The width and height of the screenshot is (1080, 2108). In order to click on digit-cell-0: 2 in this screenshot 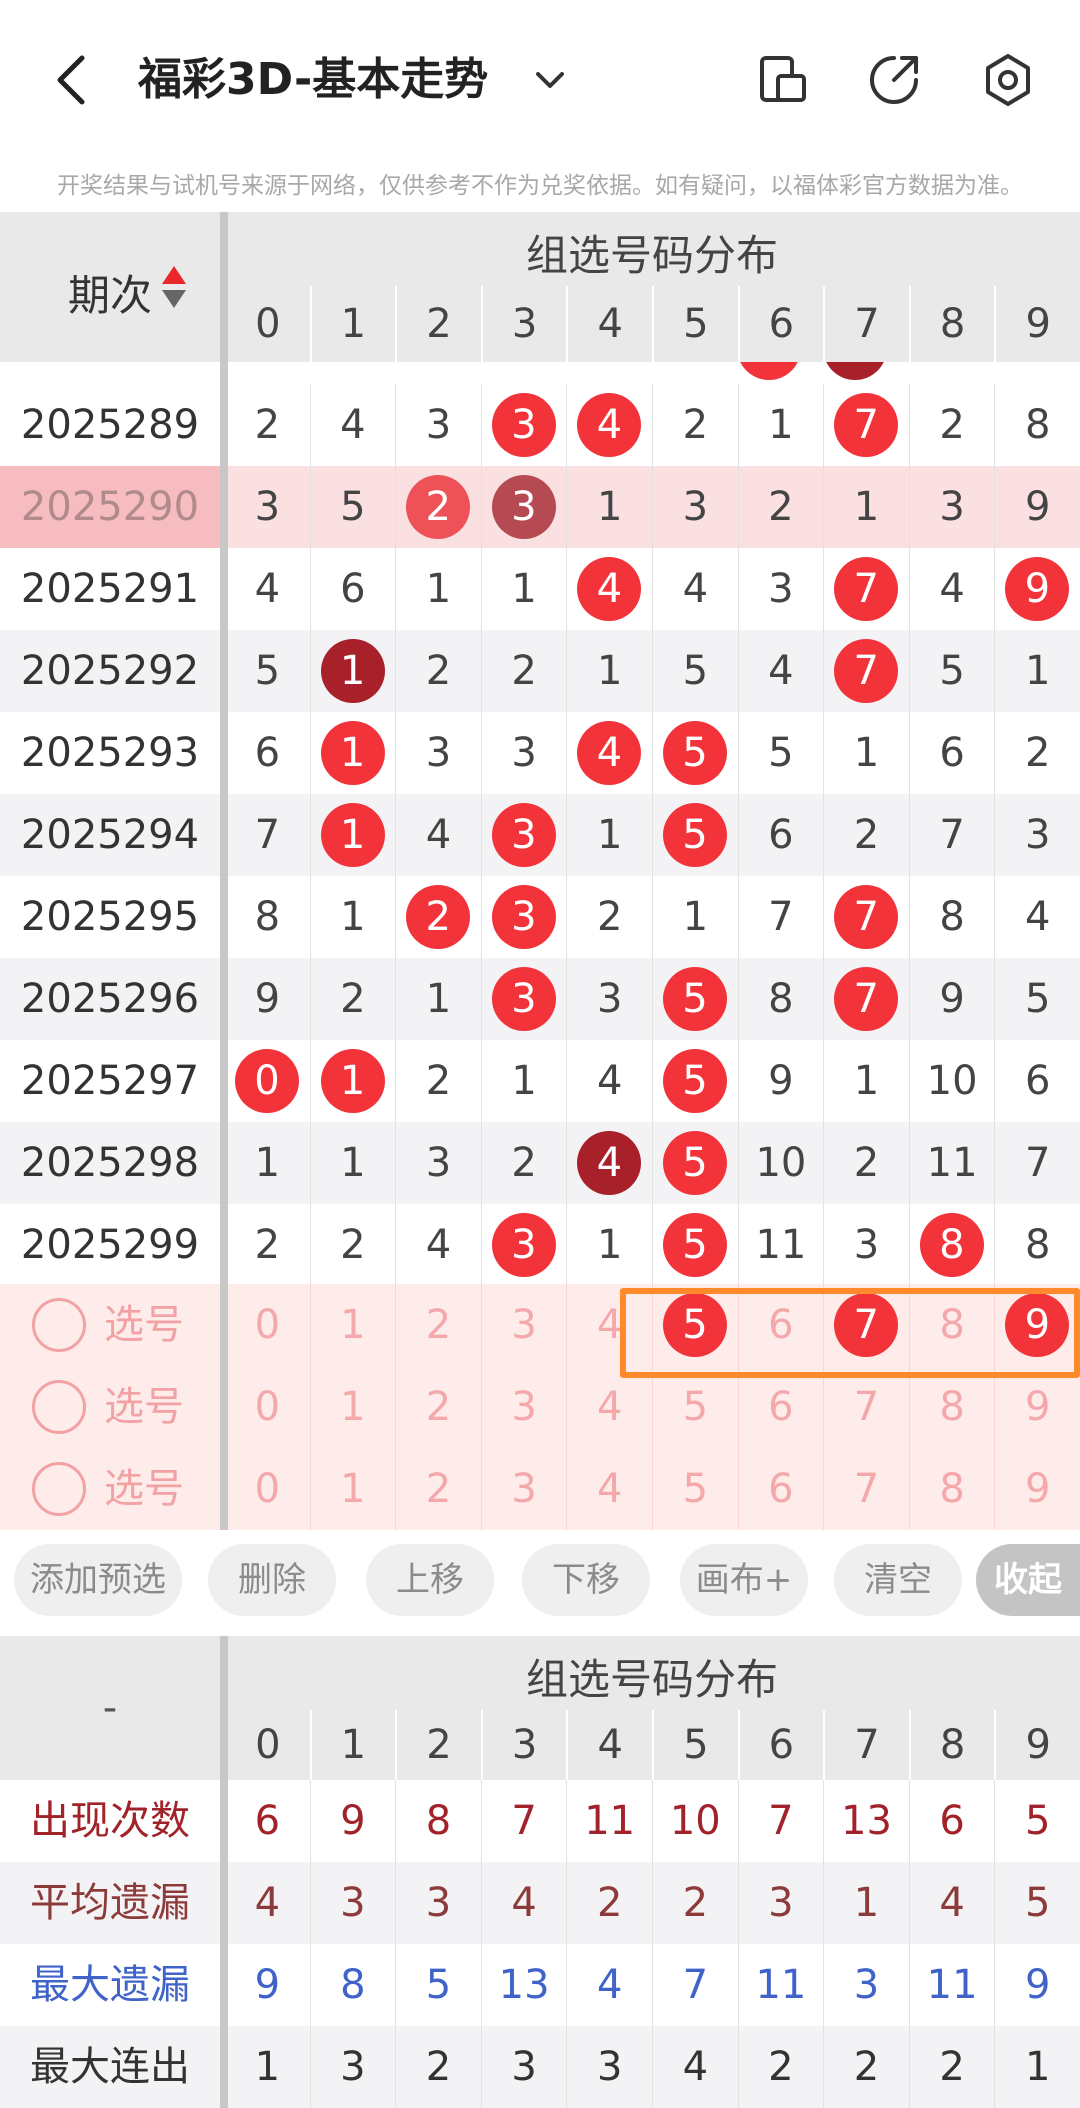, I will do `click(267, 1245)`.